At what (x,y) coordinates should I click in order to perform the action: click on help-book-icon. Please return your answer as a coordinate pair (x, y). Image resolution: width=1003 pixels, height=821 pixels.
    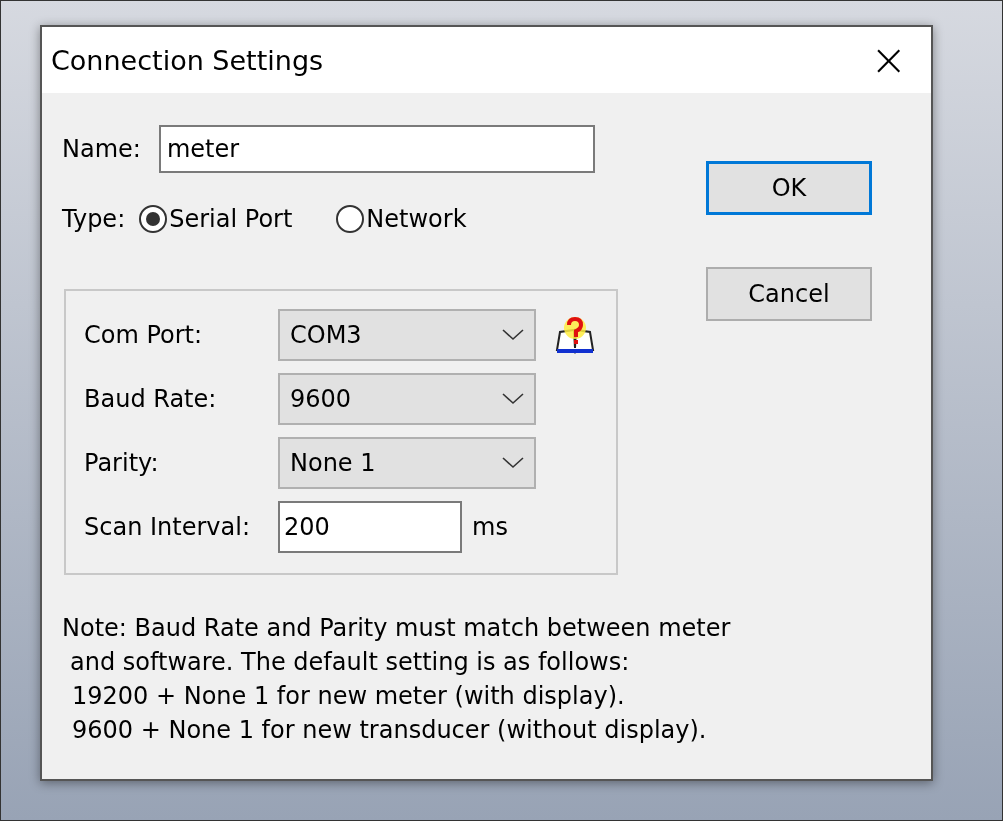
    Looking at the image, I should click on (575, 335).